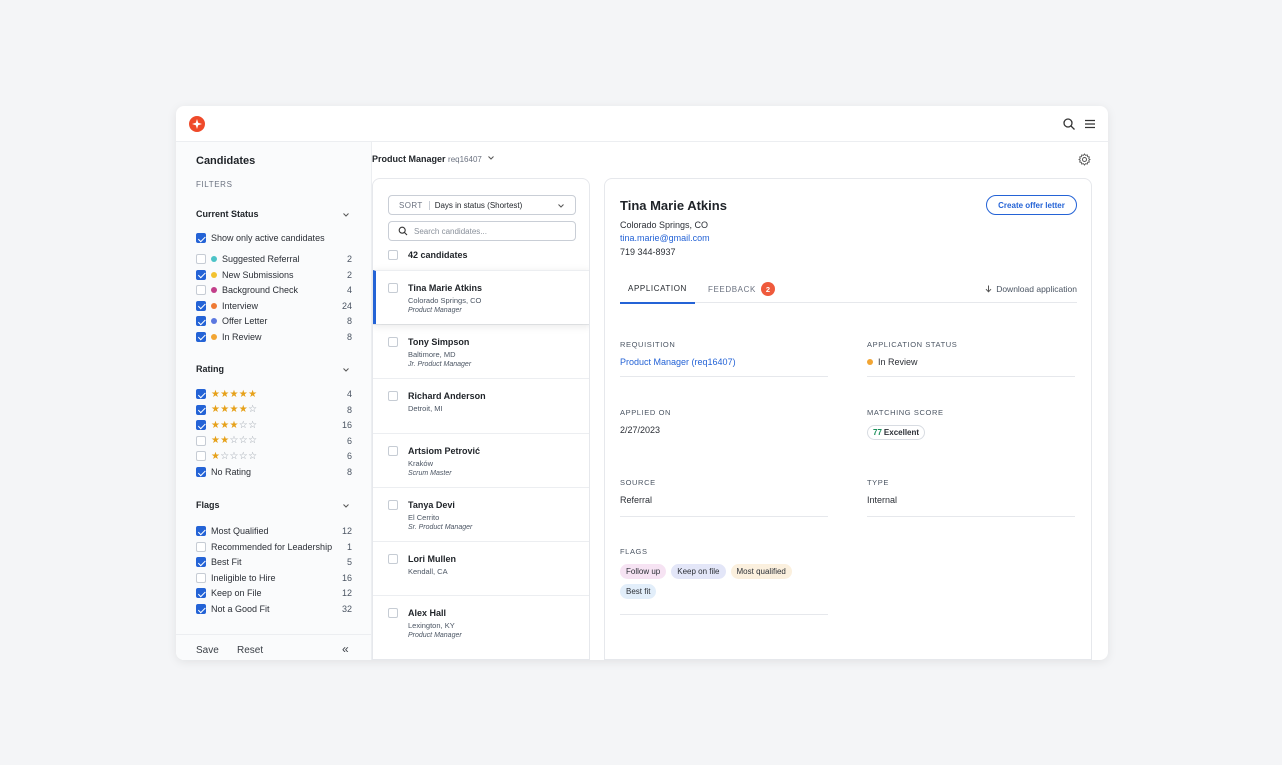 The image size is (1282, 765). What do you see at coordinates (346, 531) in the screenshot?
I see `filter-count: 12` at bounding box center [346, 531].